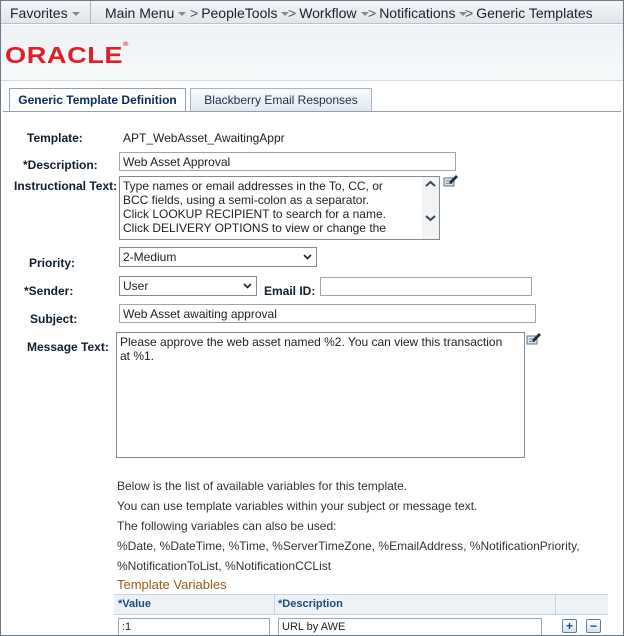 The image size is (624, 636). What do you see at coordinates (290, 291) in the screenshot?
I see `email-id-label: Email ID:` at bounding box center [290, 291].